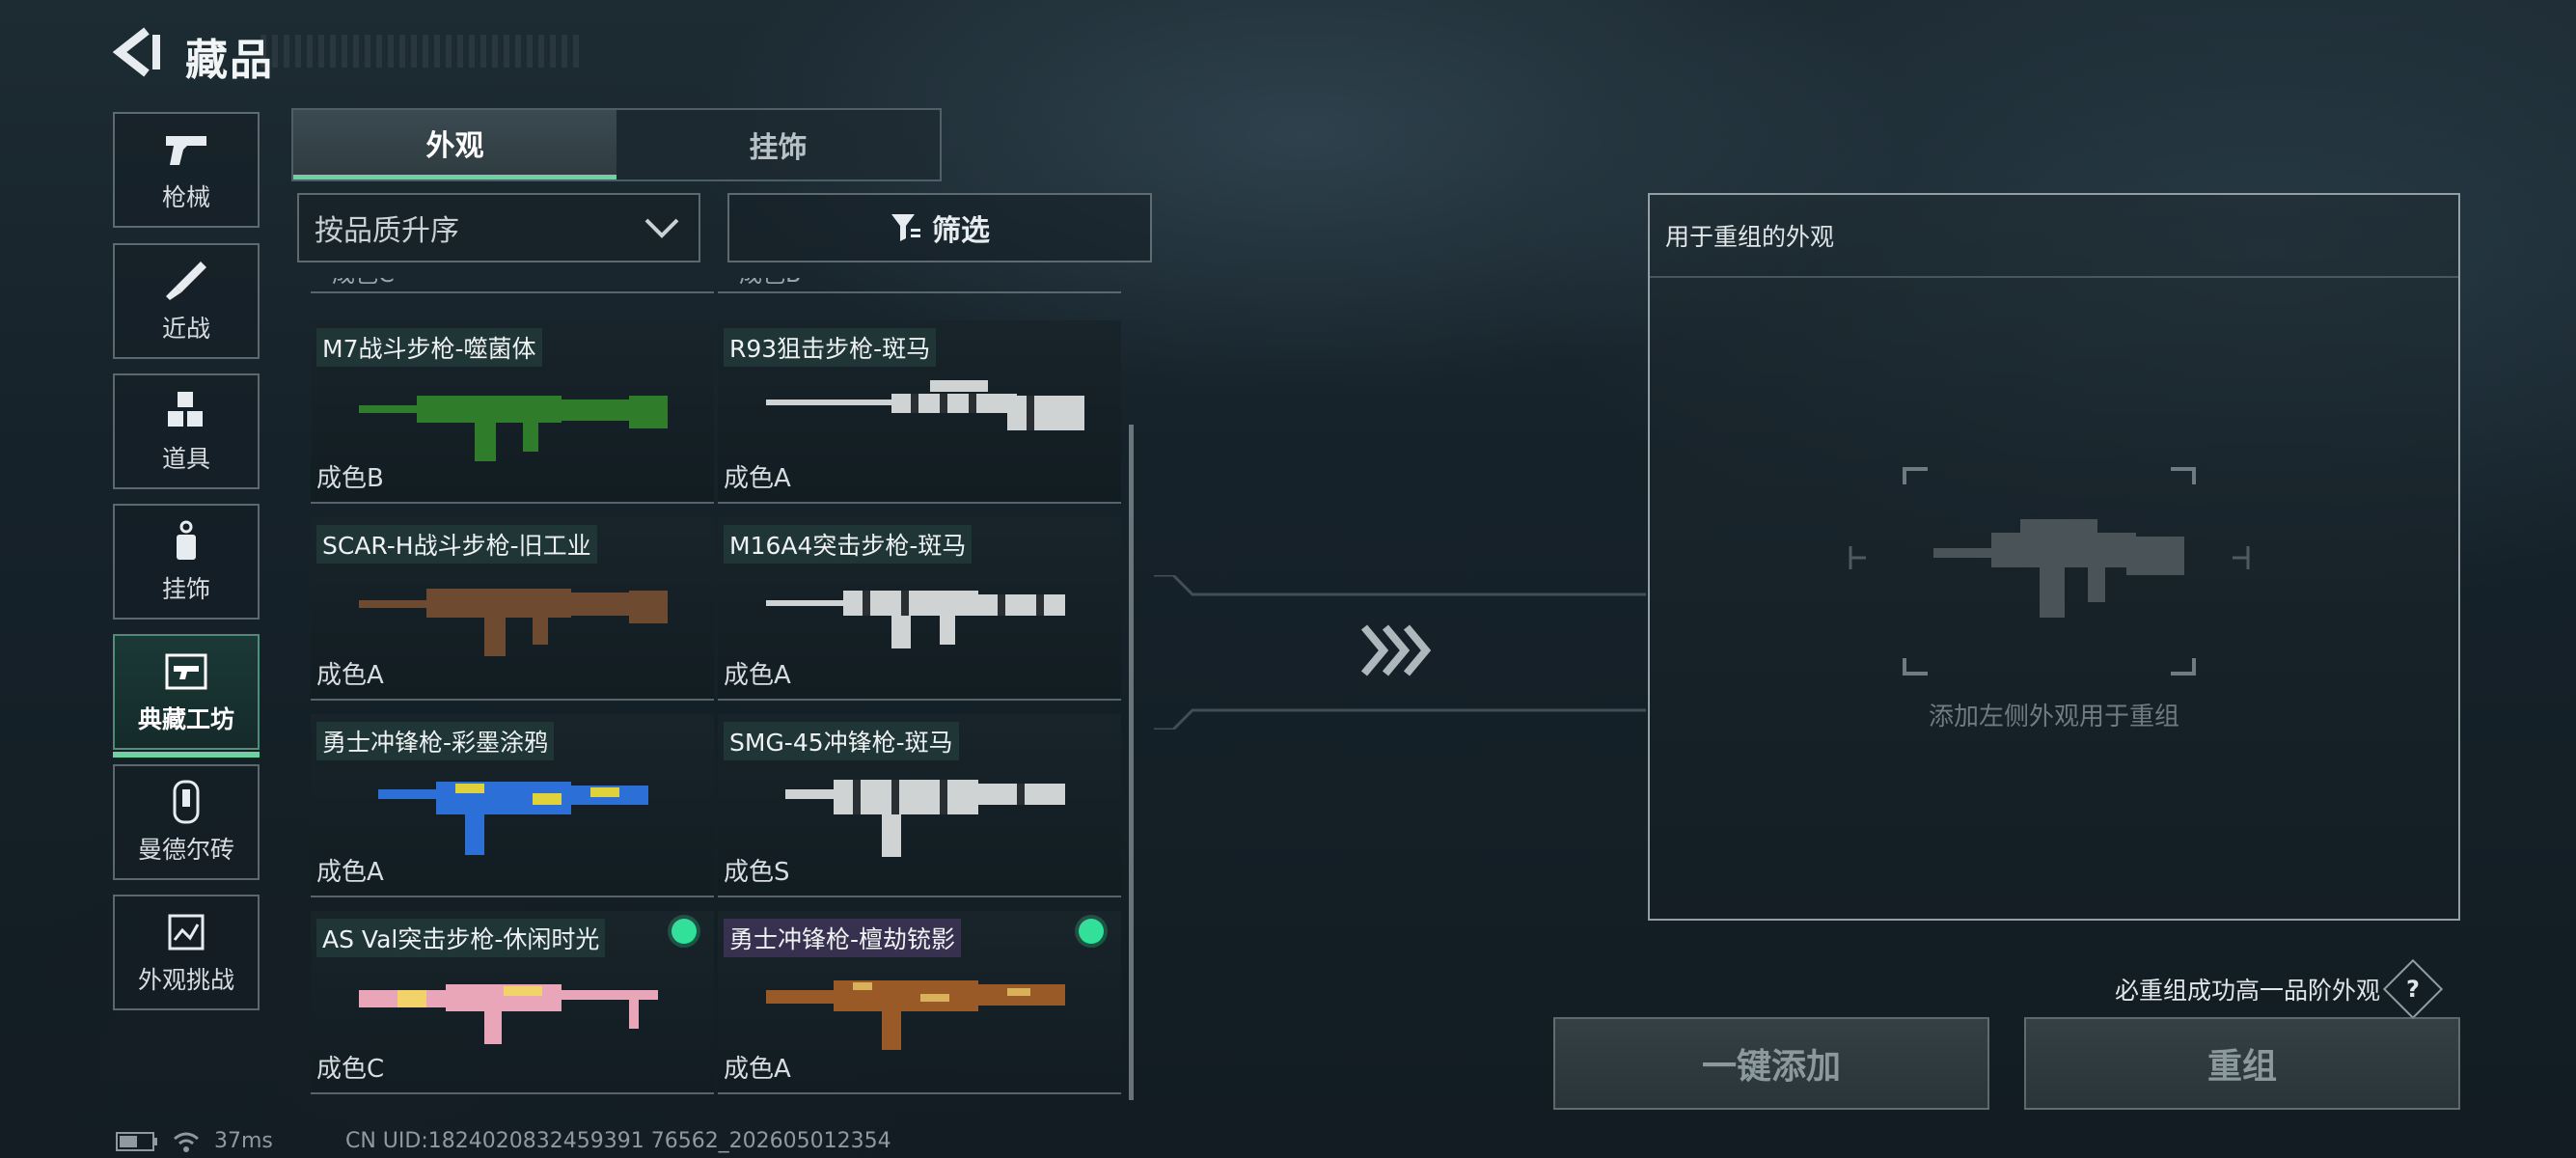 The height and width of the screenshot is (1158, 2576). Describe the element at coordinates (925, 405) in the screenshot. I see `sniper-rifle-icon` at that location.